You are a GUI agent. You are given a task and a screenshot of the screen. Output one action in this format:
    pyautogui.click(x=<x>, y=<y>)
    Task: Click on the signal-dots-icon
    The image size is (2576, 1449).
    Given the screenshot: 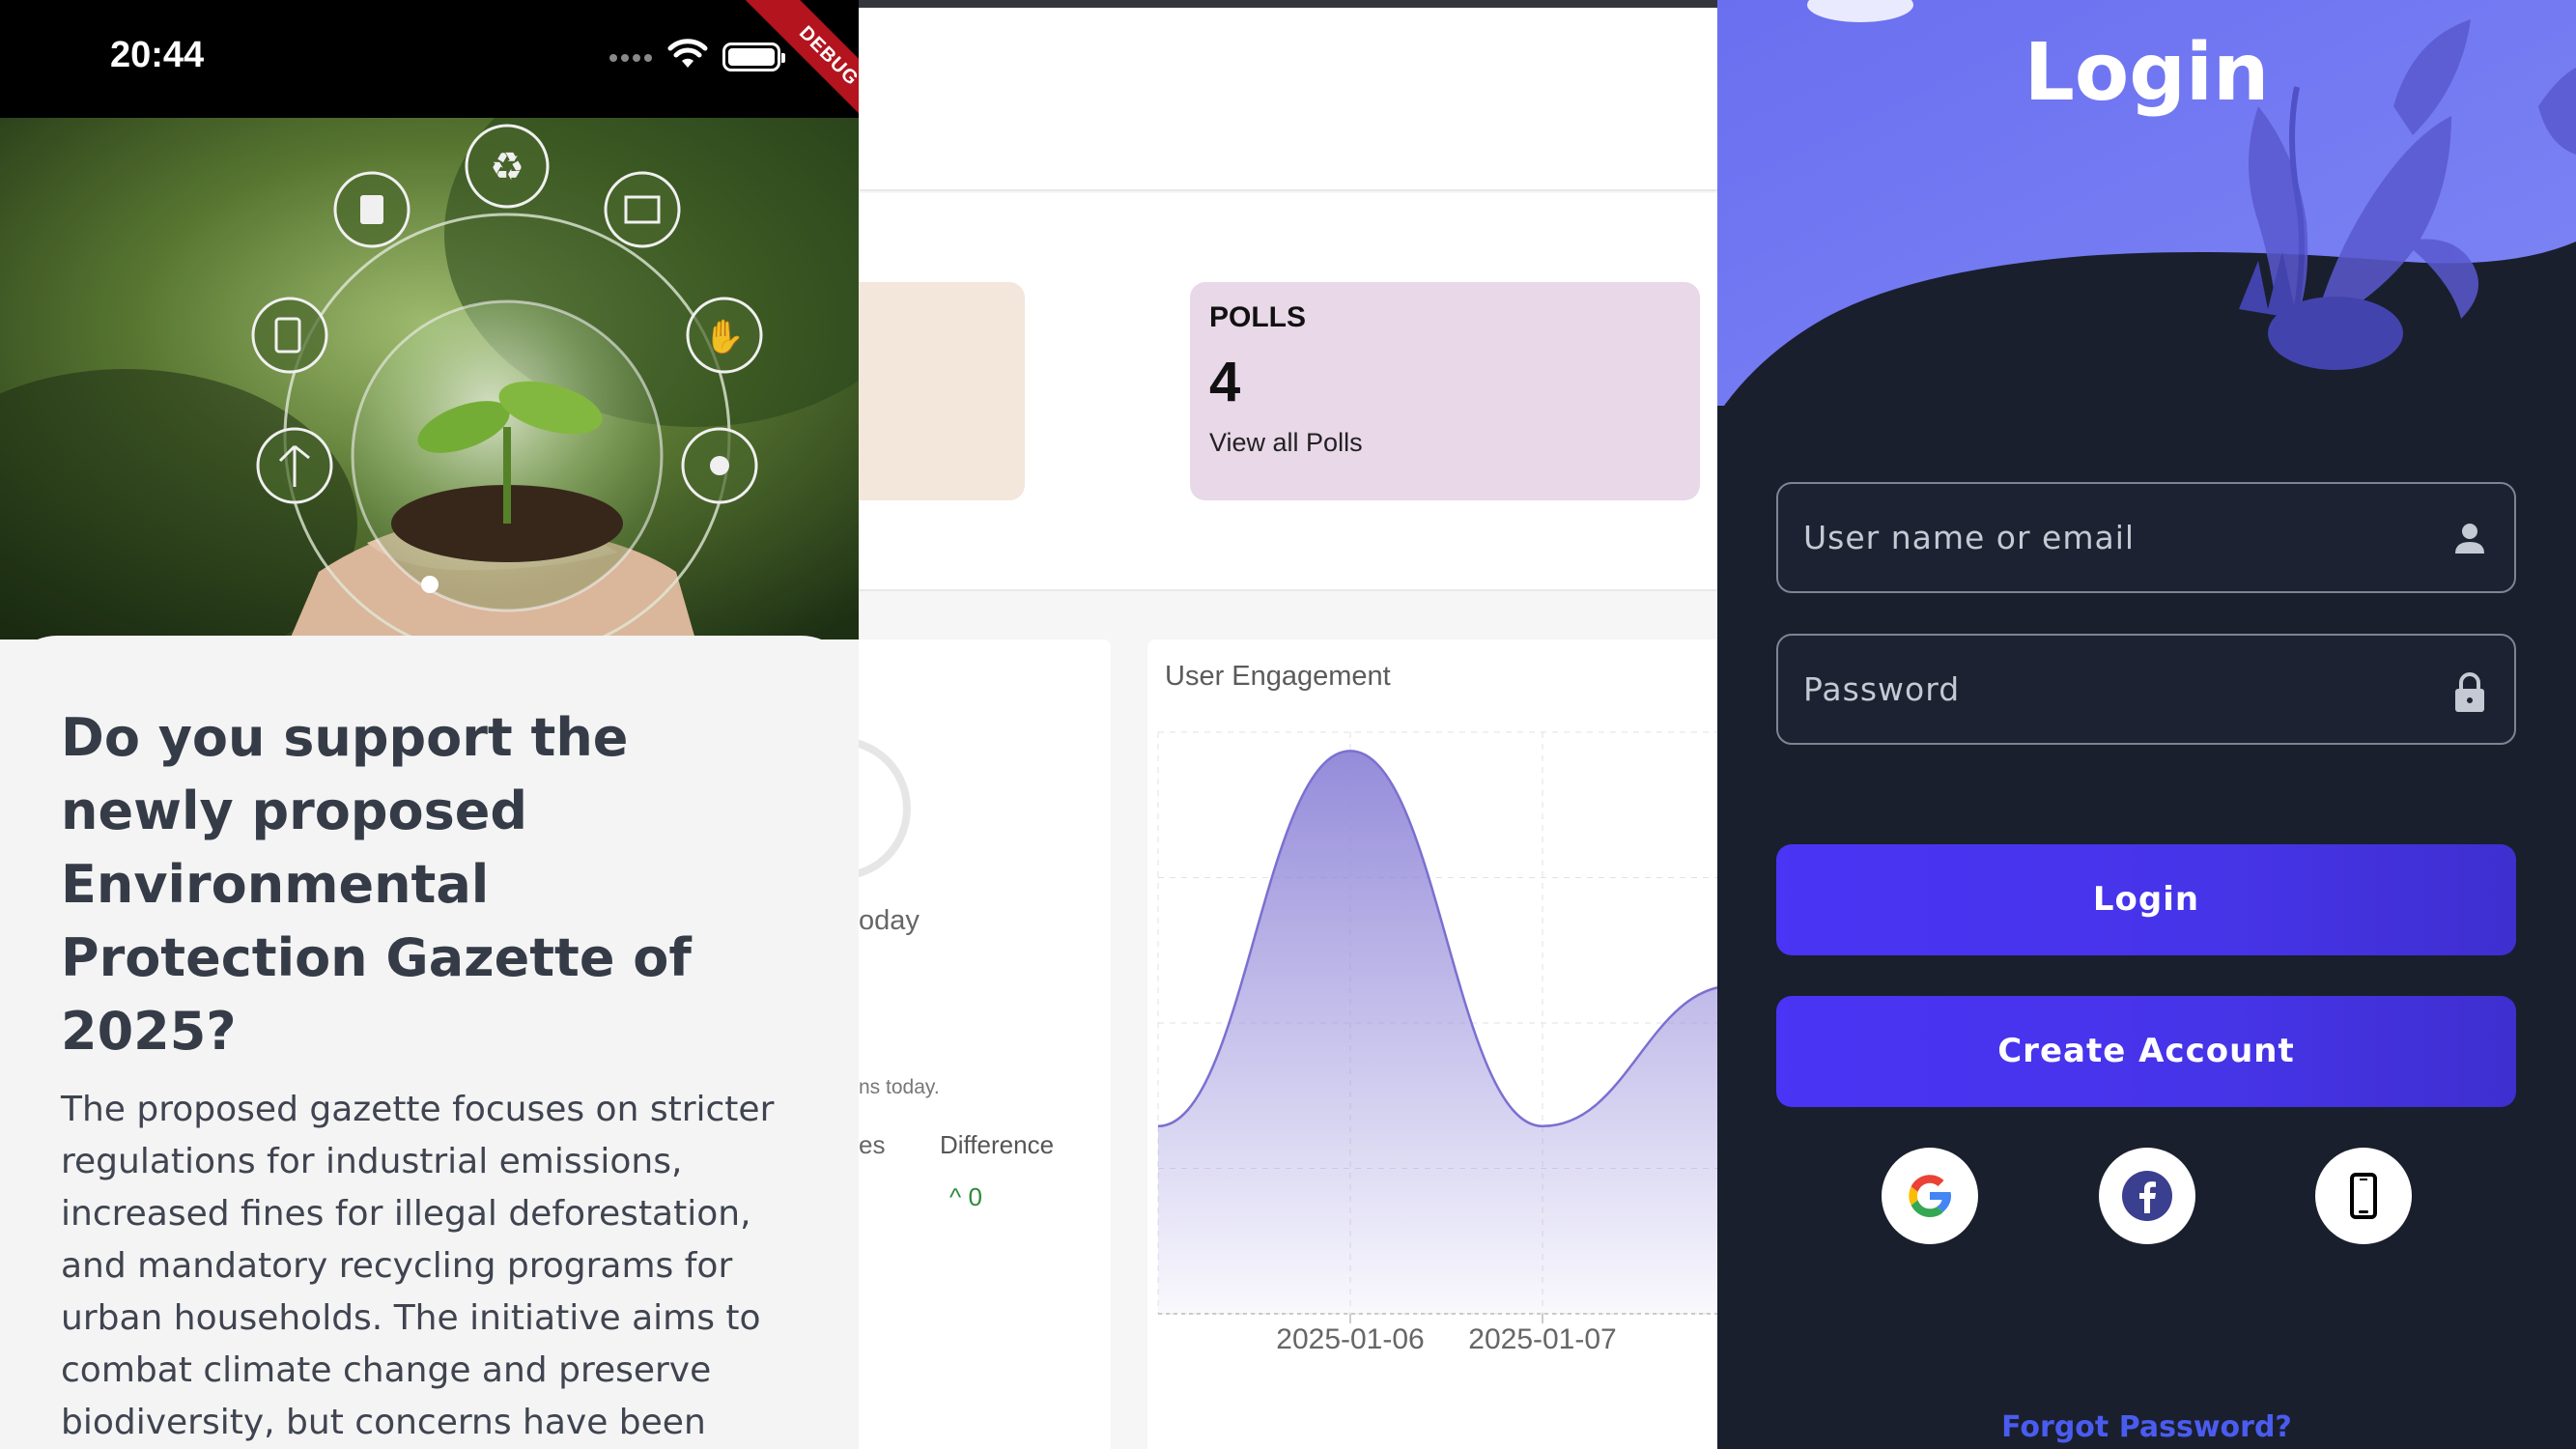 What is the action you would take?
    pyautogui.click(x=630, y=58)
    